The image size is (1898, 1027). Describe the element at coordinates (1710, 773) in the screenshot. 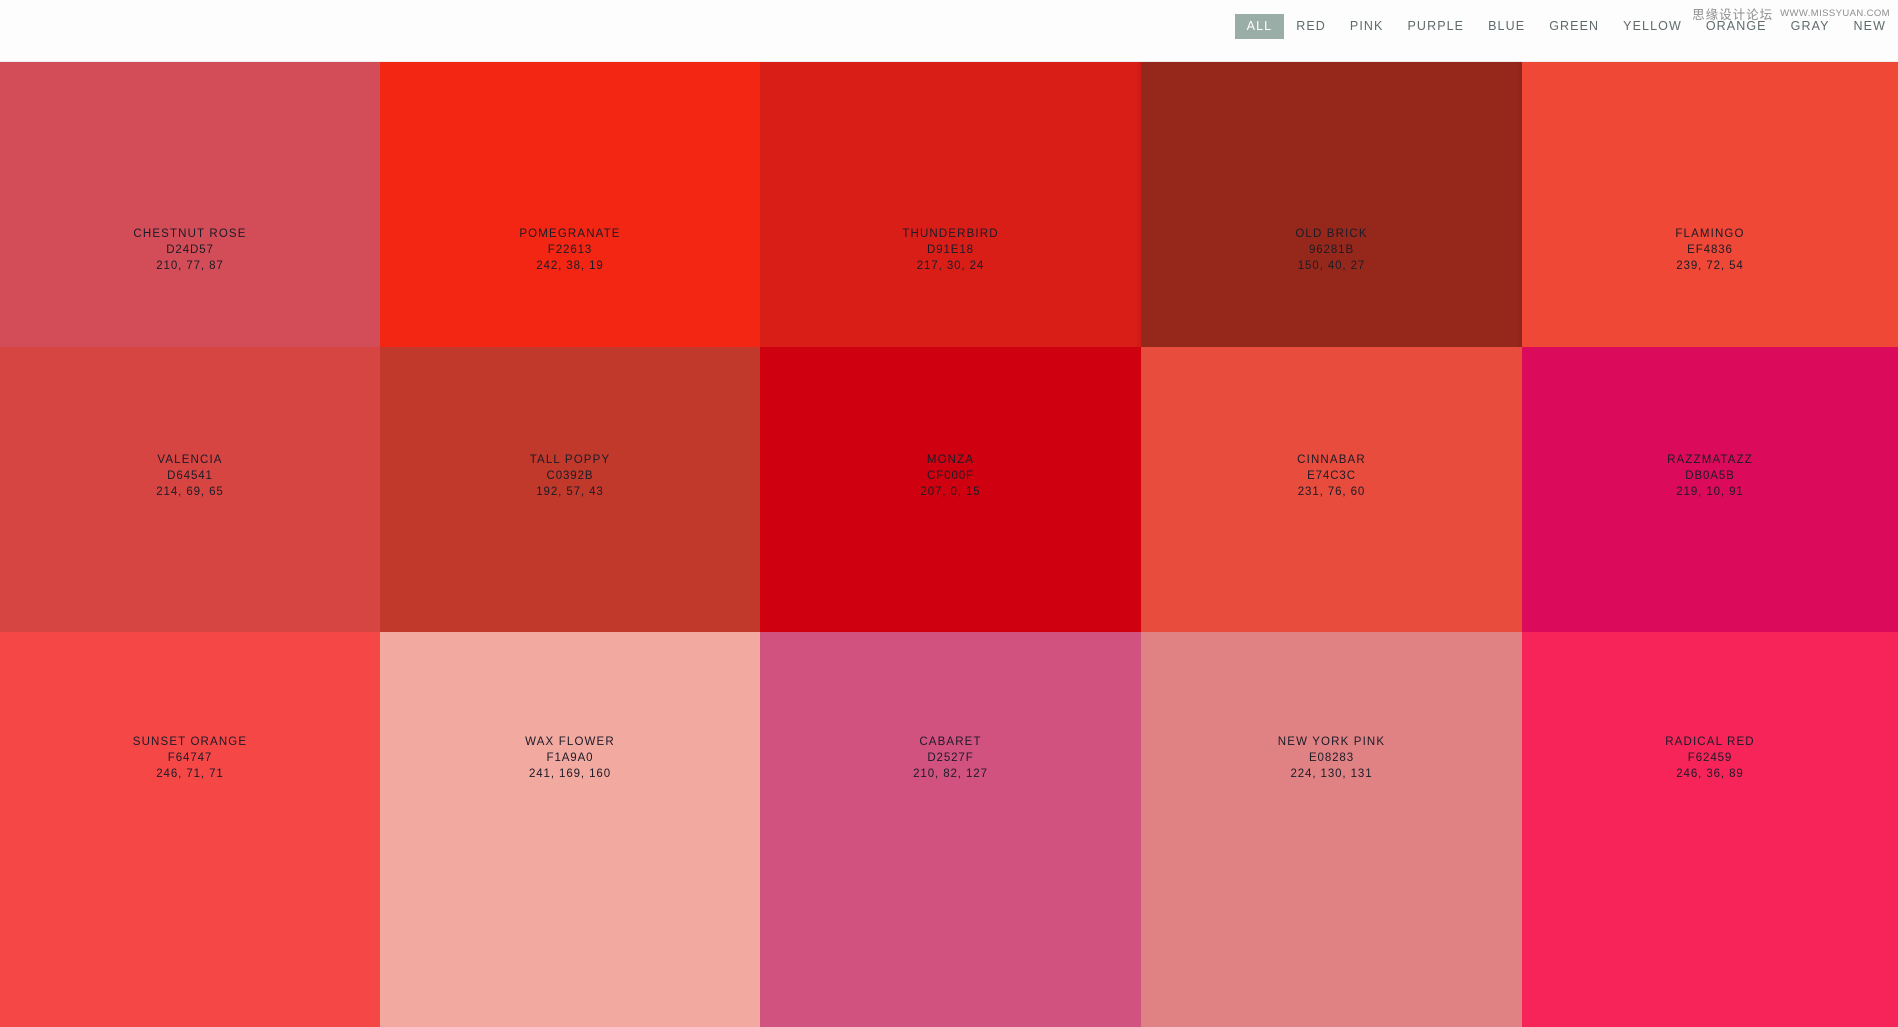

I see `swatch-rgb-value: 246, 36, 89` at that location.